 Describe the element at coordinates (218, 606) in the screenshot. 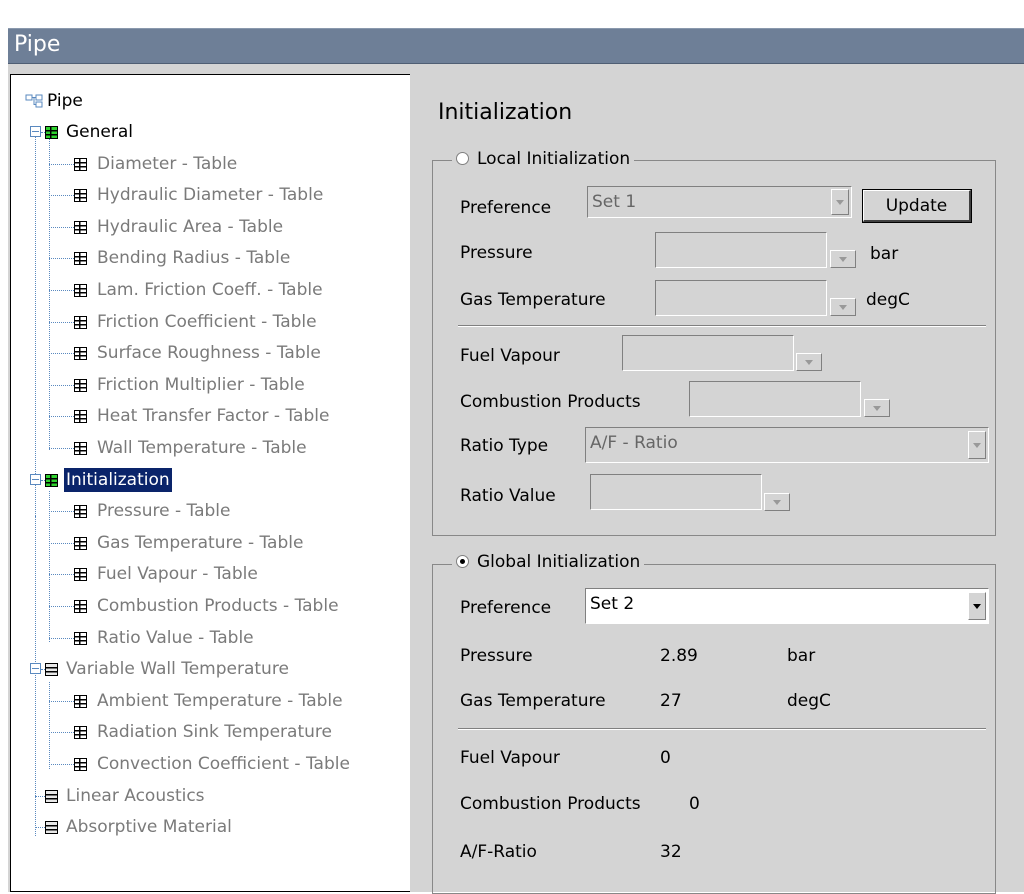

I see `tree-item-label: Combustion Products - Table` at that location.